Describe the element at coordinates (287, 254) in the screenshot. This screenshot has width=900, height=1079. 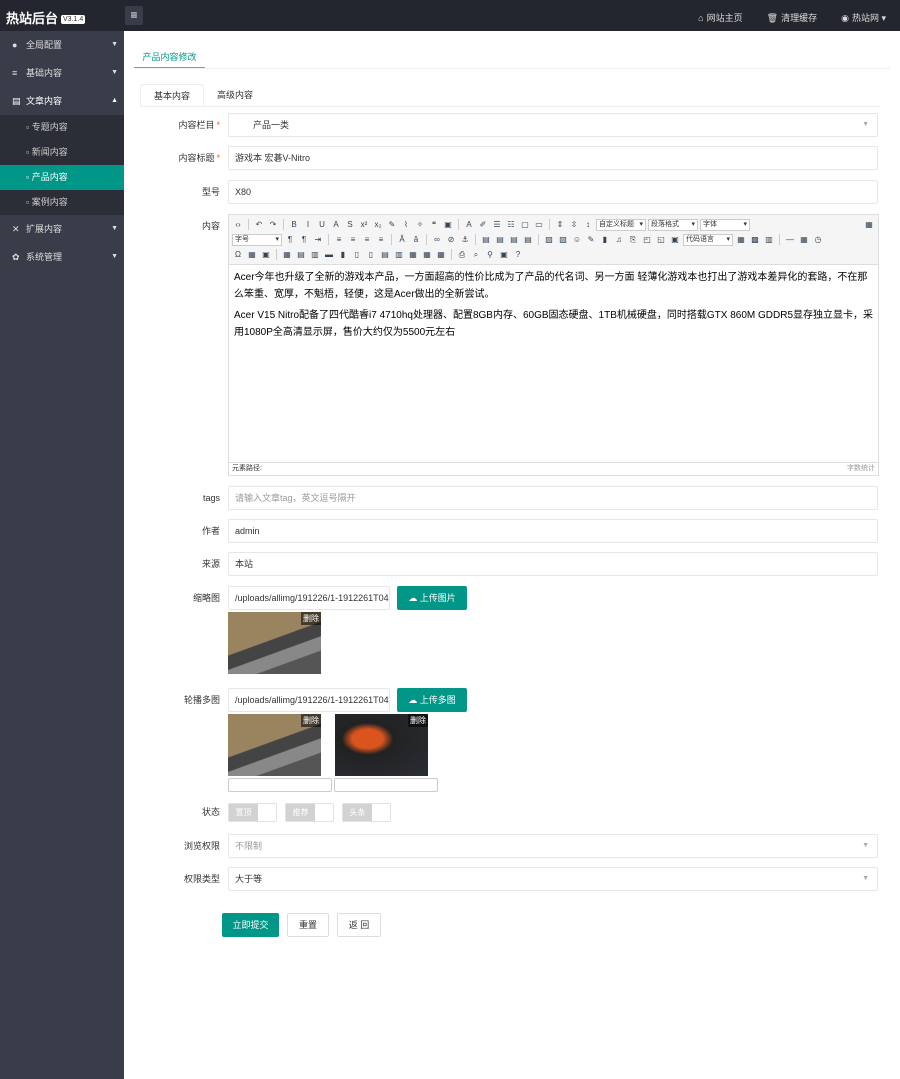
I see `table-icon: ▦` at that location.